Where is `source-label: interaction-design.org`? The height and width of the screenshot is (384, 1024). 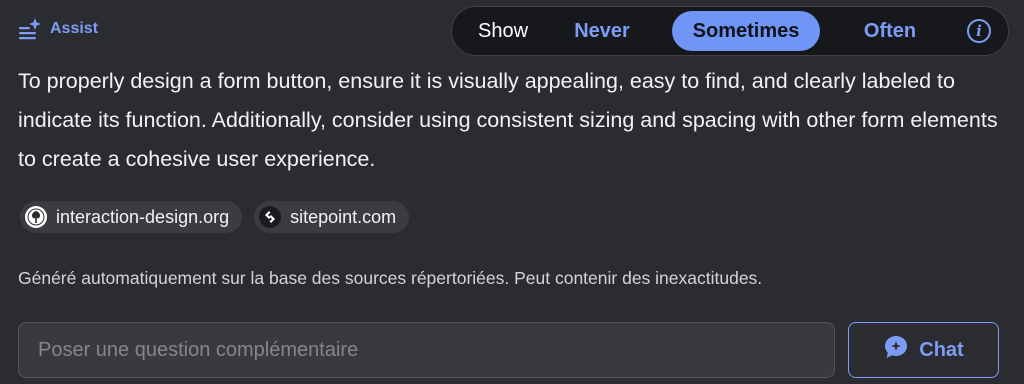
source-label: interaction-design.org is located at coordinates (143, 216).